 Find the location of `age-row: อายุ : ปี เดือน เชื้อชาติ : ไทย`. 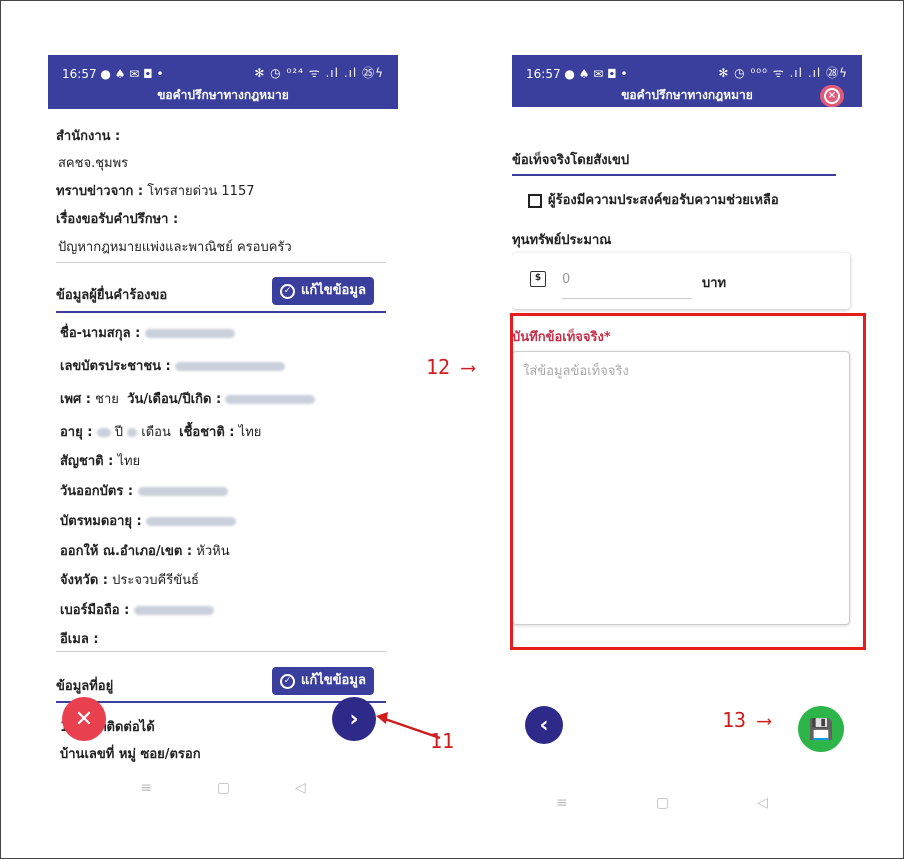

age-row: อายุ : ปี เดือน เชื้อชาติ : ไทย is located at coordinates (160, 431).